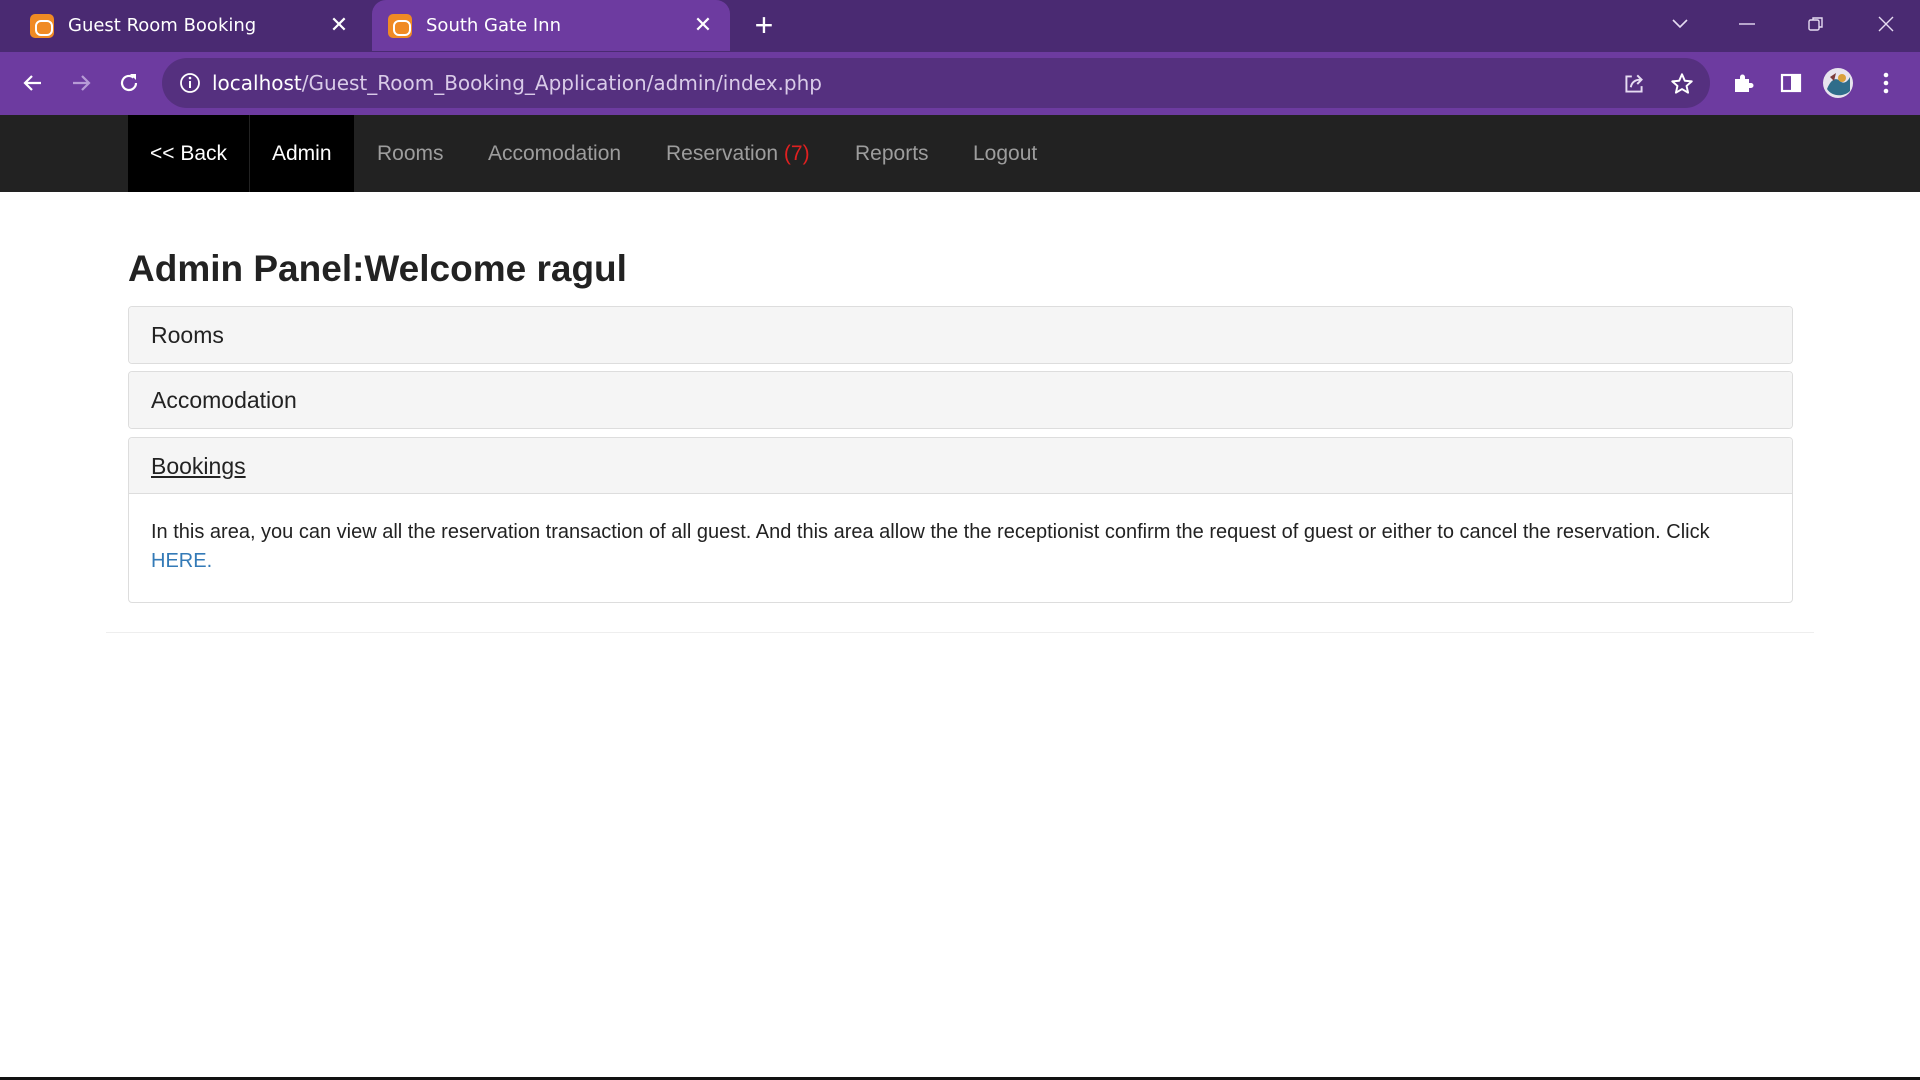  What do you see at coordinates (257, 83) in the screenshot?
I see `url-host: localhost` at bounding box center [257, 83].